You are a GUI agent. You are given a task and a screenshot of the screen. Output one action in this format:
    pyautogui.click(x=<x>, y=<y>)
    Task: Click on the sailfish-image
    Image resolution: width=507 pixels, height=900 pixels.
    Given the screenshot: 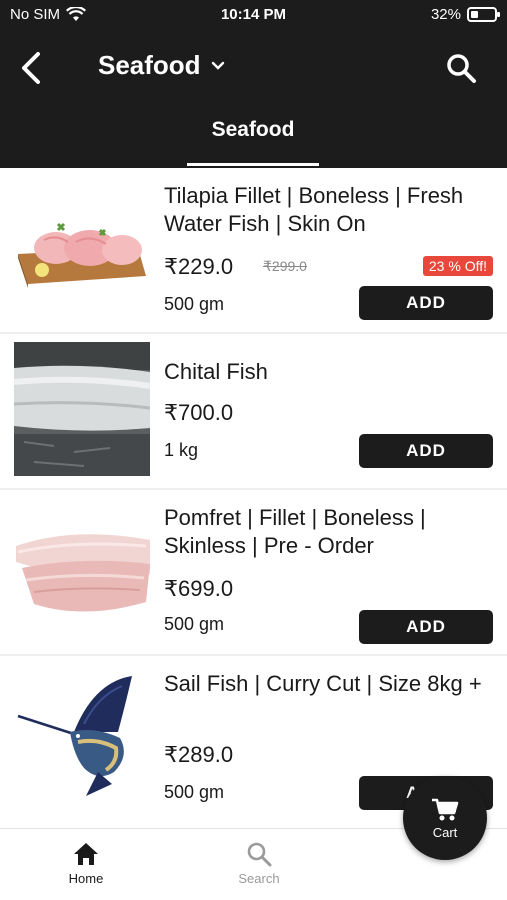 What is the action you would take?
    pyautogui.click(x=82, y=737)
    